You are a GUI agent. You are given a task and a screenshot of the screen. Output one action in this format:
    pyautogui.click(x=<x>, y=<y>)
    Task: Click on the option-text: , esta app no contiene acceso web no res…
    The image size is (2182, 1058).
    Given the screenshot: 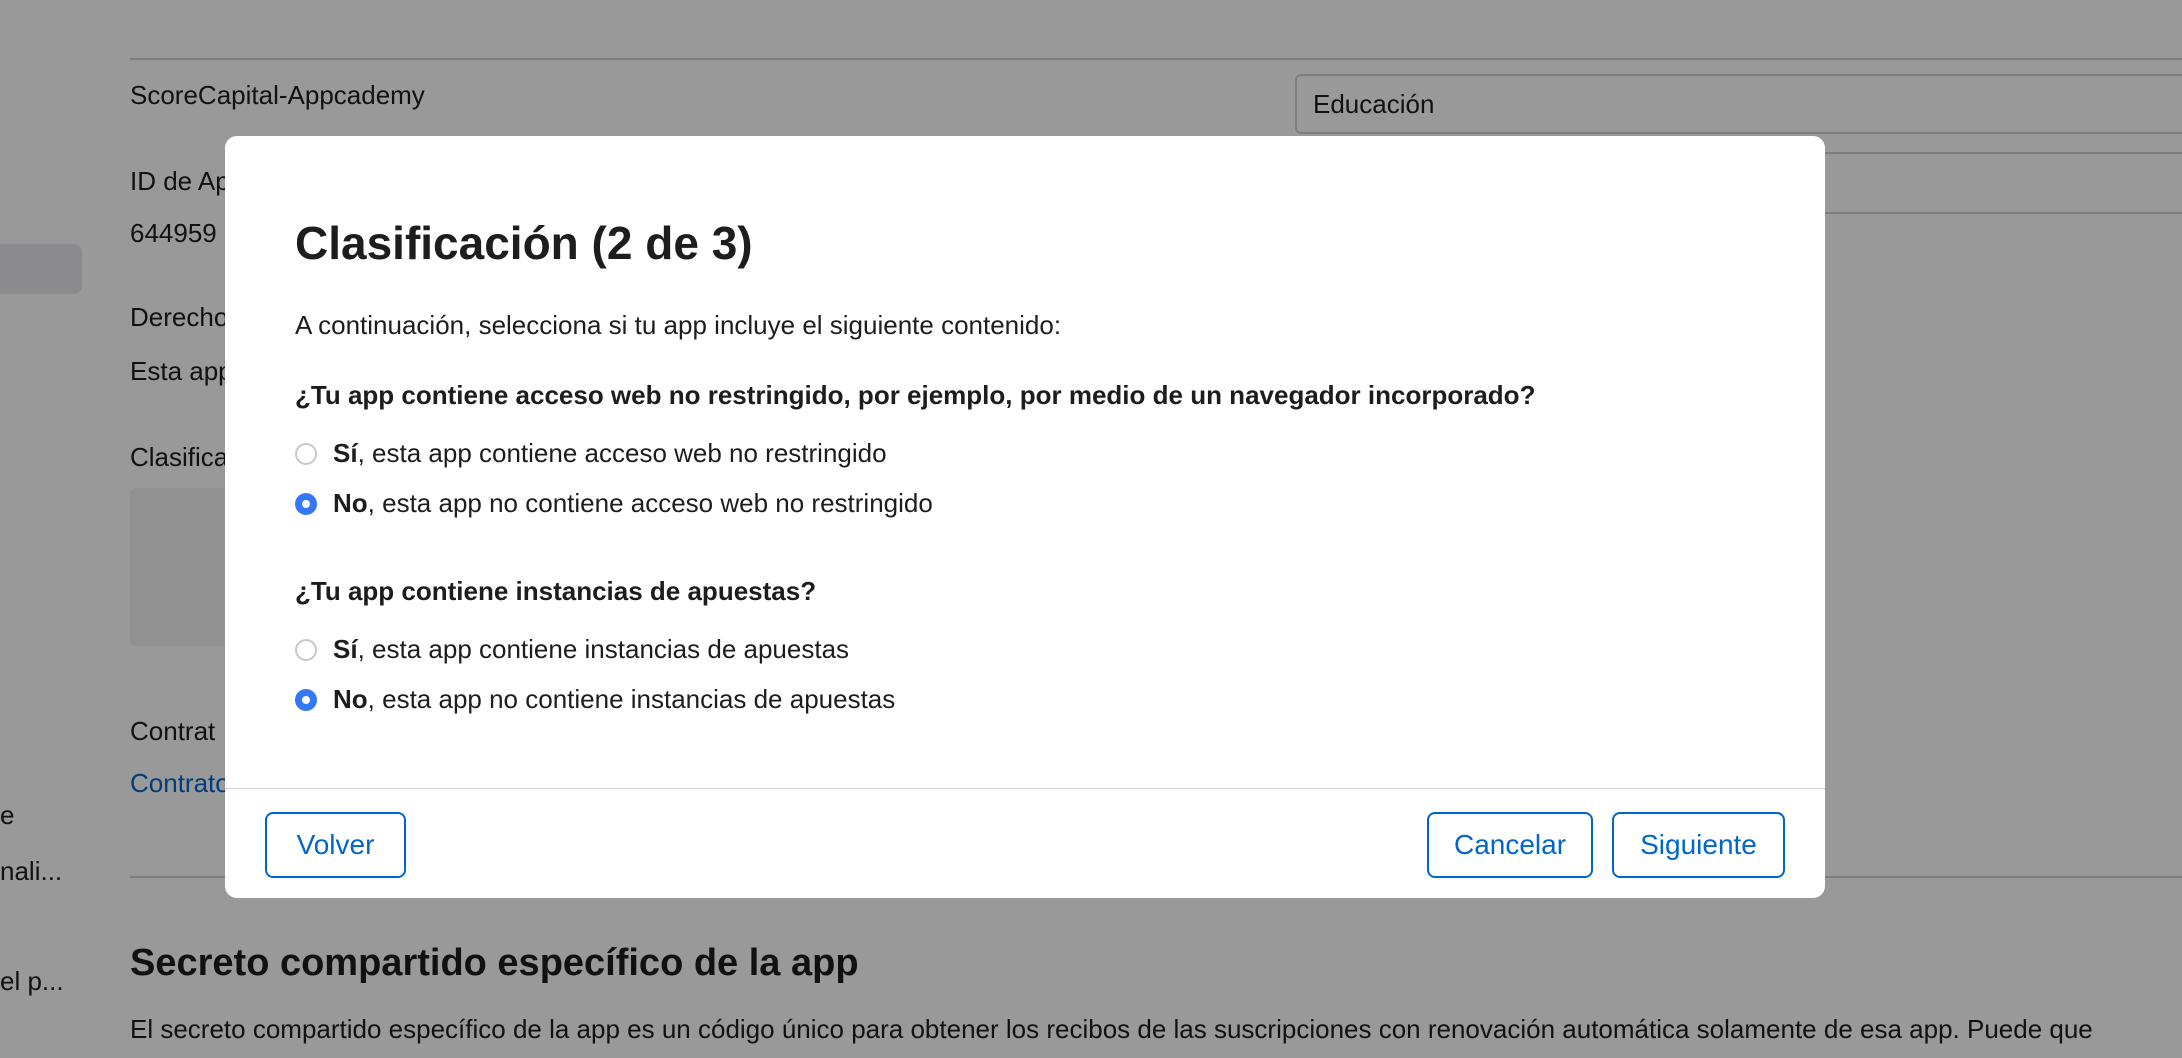 What is the action you would take?
    pyautogui.click(x=650, y=503)
    